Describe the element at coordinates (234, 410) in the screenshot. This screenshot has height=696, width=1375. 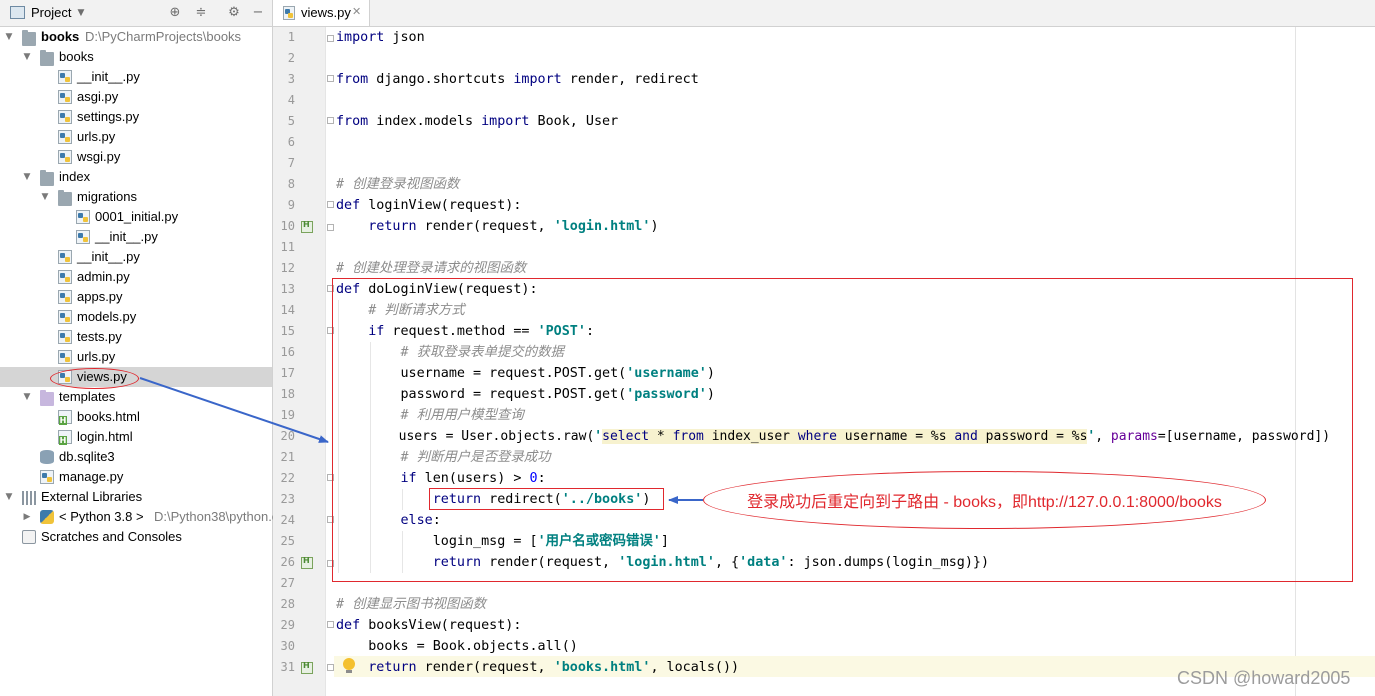
I see `arrow-views-to-code` at that location.